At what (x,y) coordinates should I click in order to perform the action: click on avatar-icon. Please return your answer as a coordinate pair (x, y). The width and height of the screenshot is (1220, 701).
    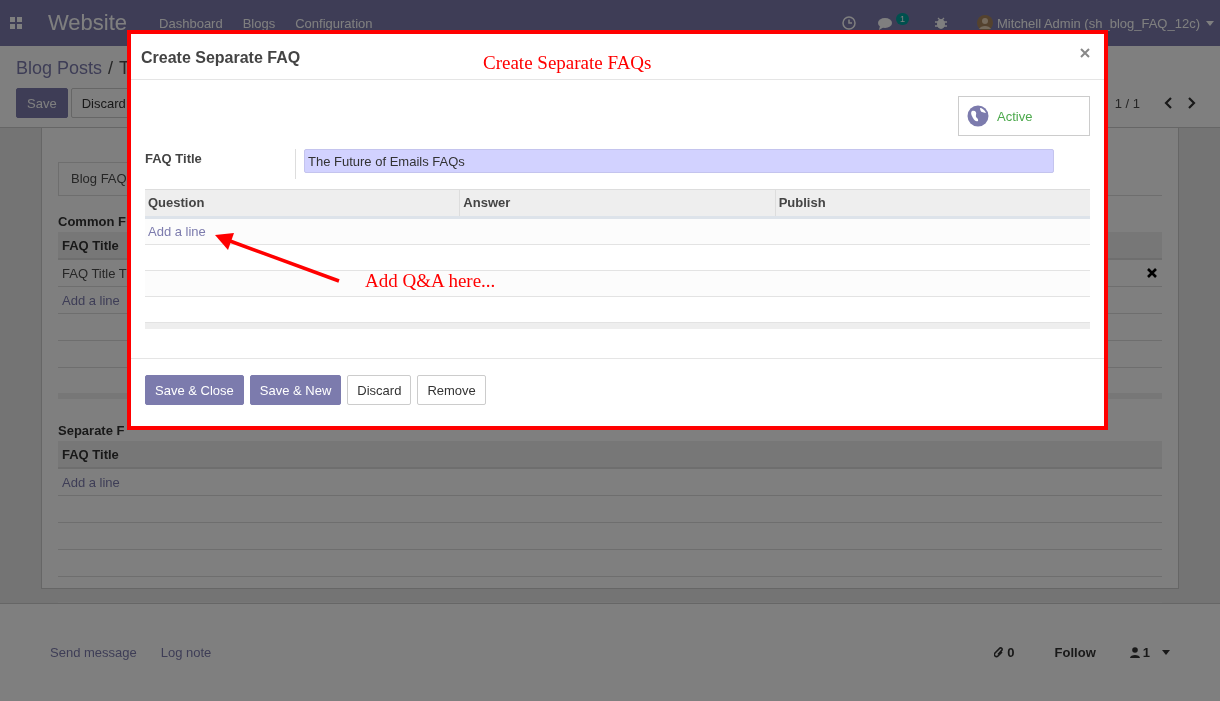
    Looking at the image, I should click on (984, 23).